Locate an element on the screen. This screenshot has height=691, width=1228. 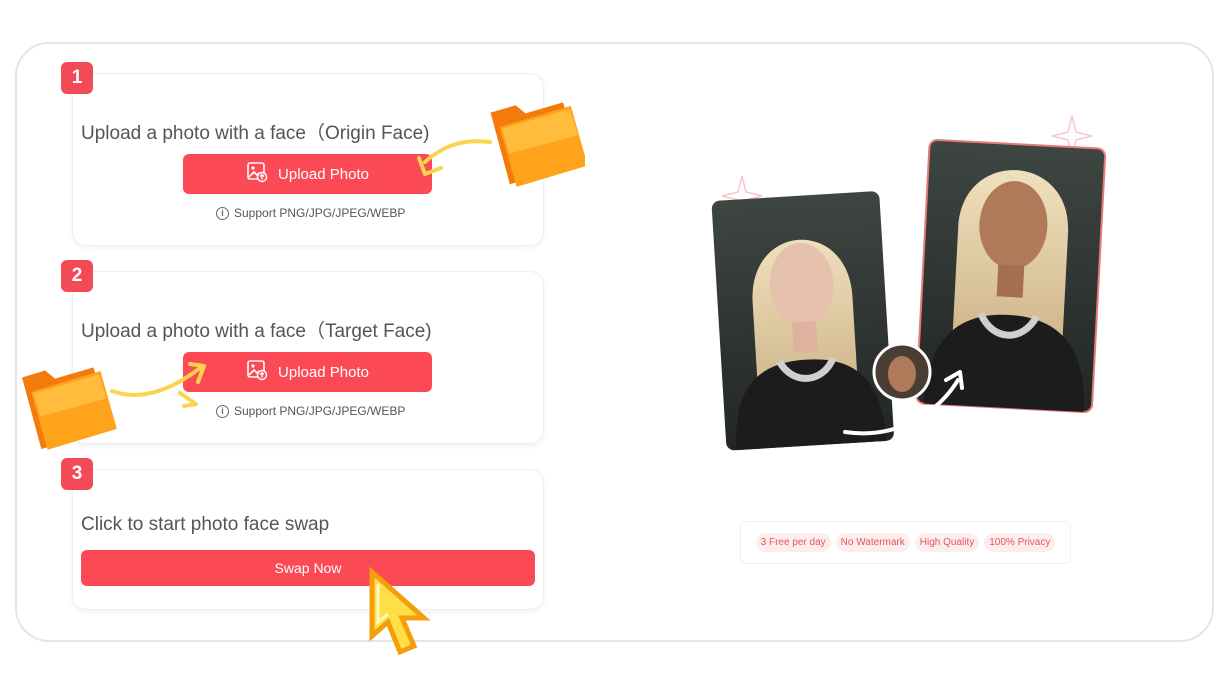
step-3-title: Click to start photo face swap is located at coordinates (205, 524).